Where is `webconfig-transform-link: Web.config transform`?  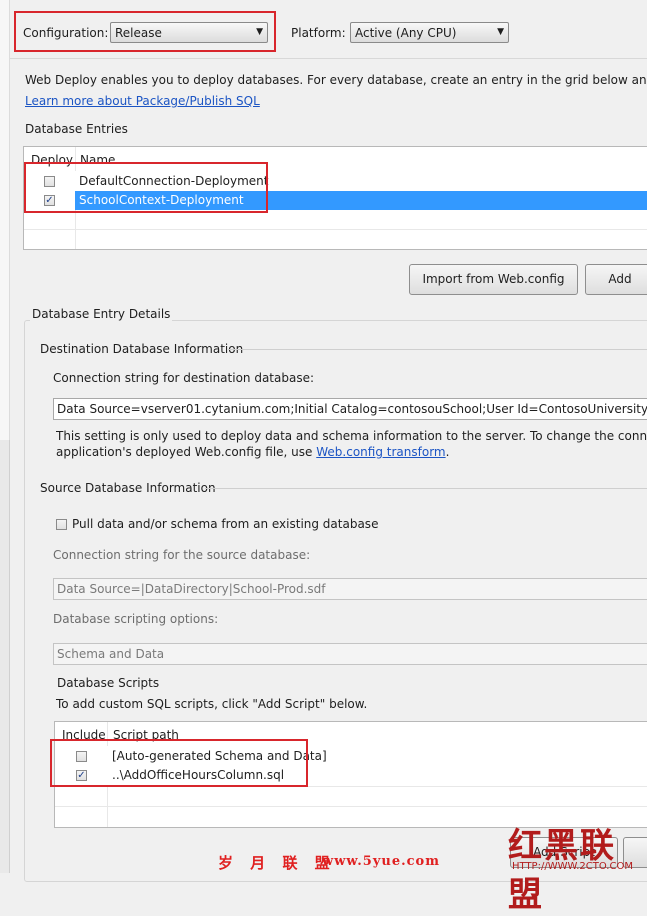 webconfig-transform-link: Web.config transform is located at coordinates (380, 452).